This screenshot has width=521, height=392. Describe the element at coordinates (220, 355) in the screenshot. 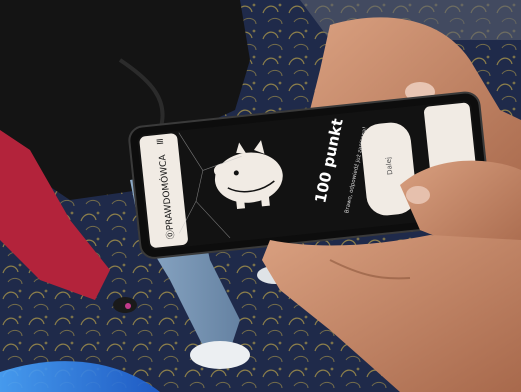

I see `white-sneaker` at that location.